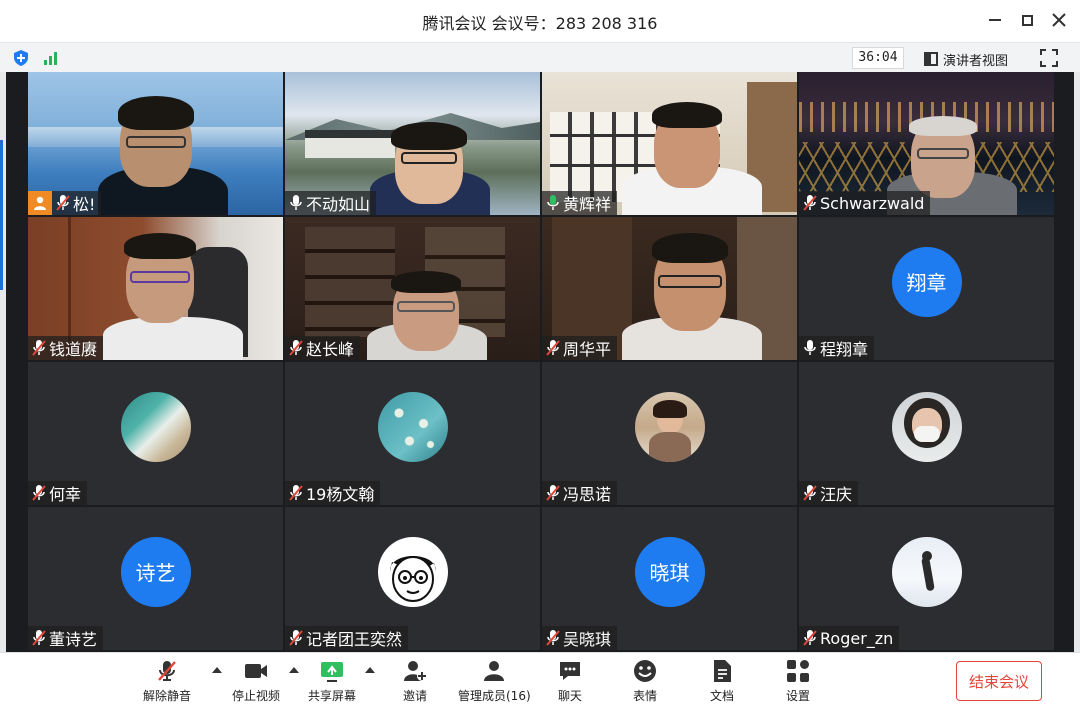 Image resolution: width=1080 pixels, height=709 pixels. Describe the element at coordinates (84, 204) in the screenshot. I see `participant-name: 松!` at that location.